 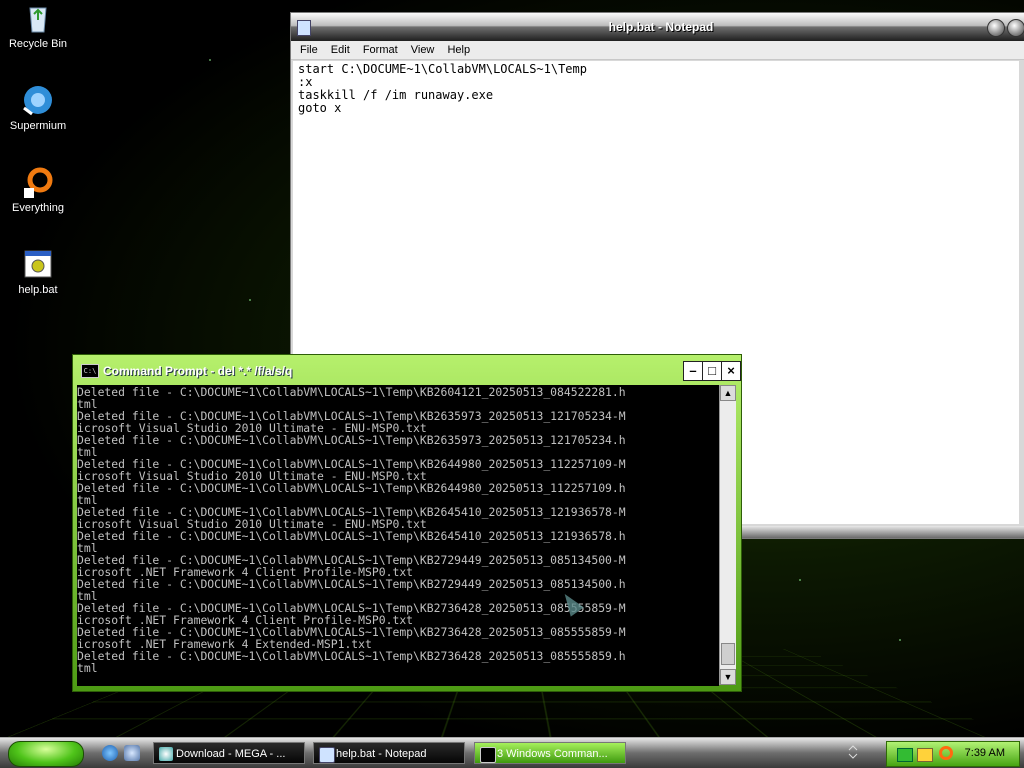 I want to click on taskbar-item-notepad: help.bat - Notepad, so click(x=389, y=753).